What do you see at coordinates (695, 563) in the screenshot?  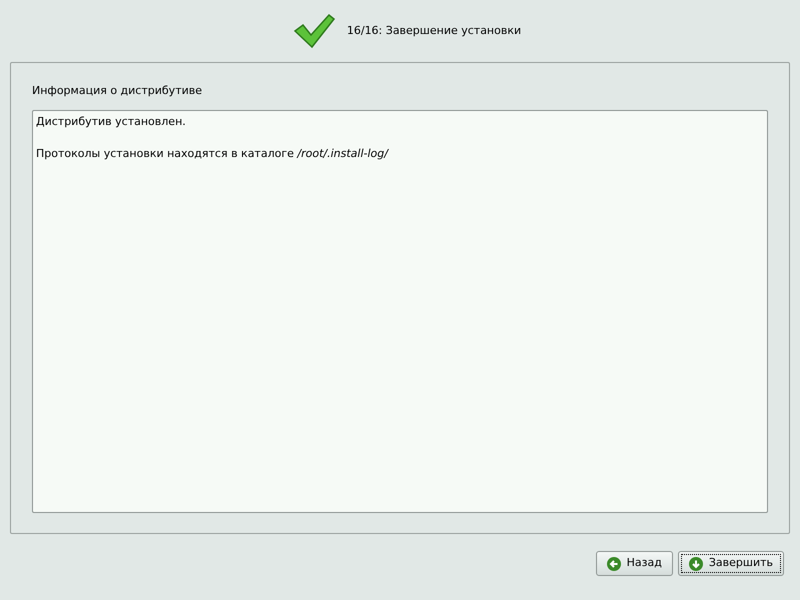 I see `down-arrow-icon` at bounding box center [695, 563].